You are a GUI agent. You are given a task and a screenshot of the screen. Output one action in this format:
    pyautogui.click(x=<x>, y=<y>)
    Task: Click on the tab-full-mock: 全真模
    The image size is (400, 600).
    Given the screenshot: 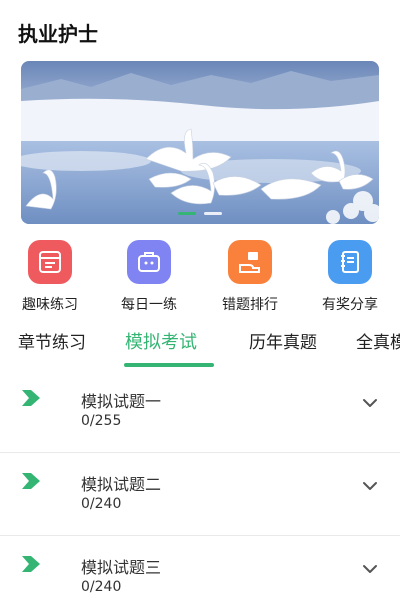 What is the action you would take?
    pyautogui.click(x=378, y=340)
    